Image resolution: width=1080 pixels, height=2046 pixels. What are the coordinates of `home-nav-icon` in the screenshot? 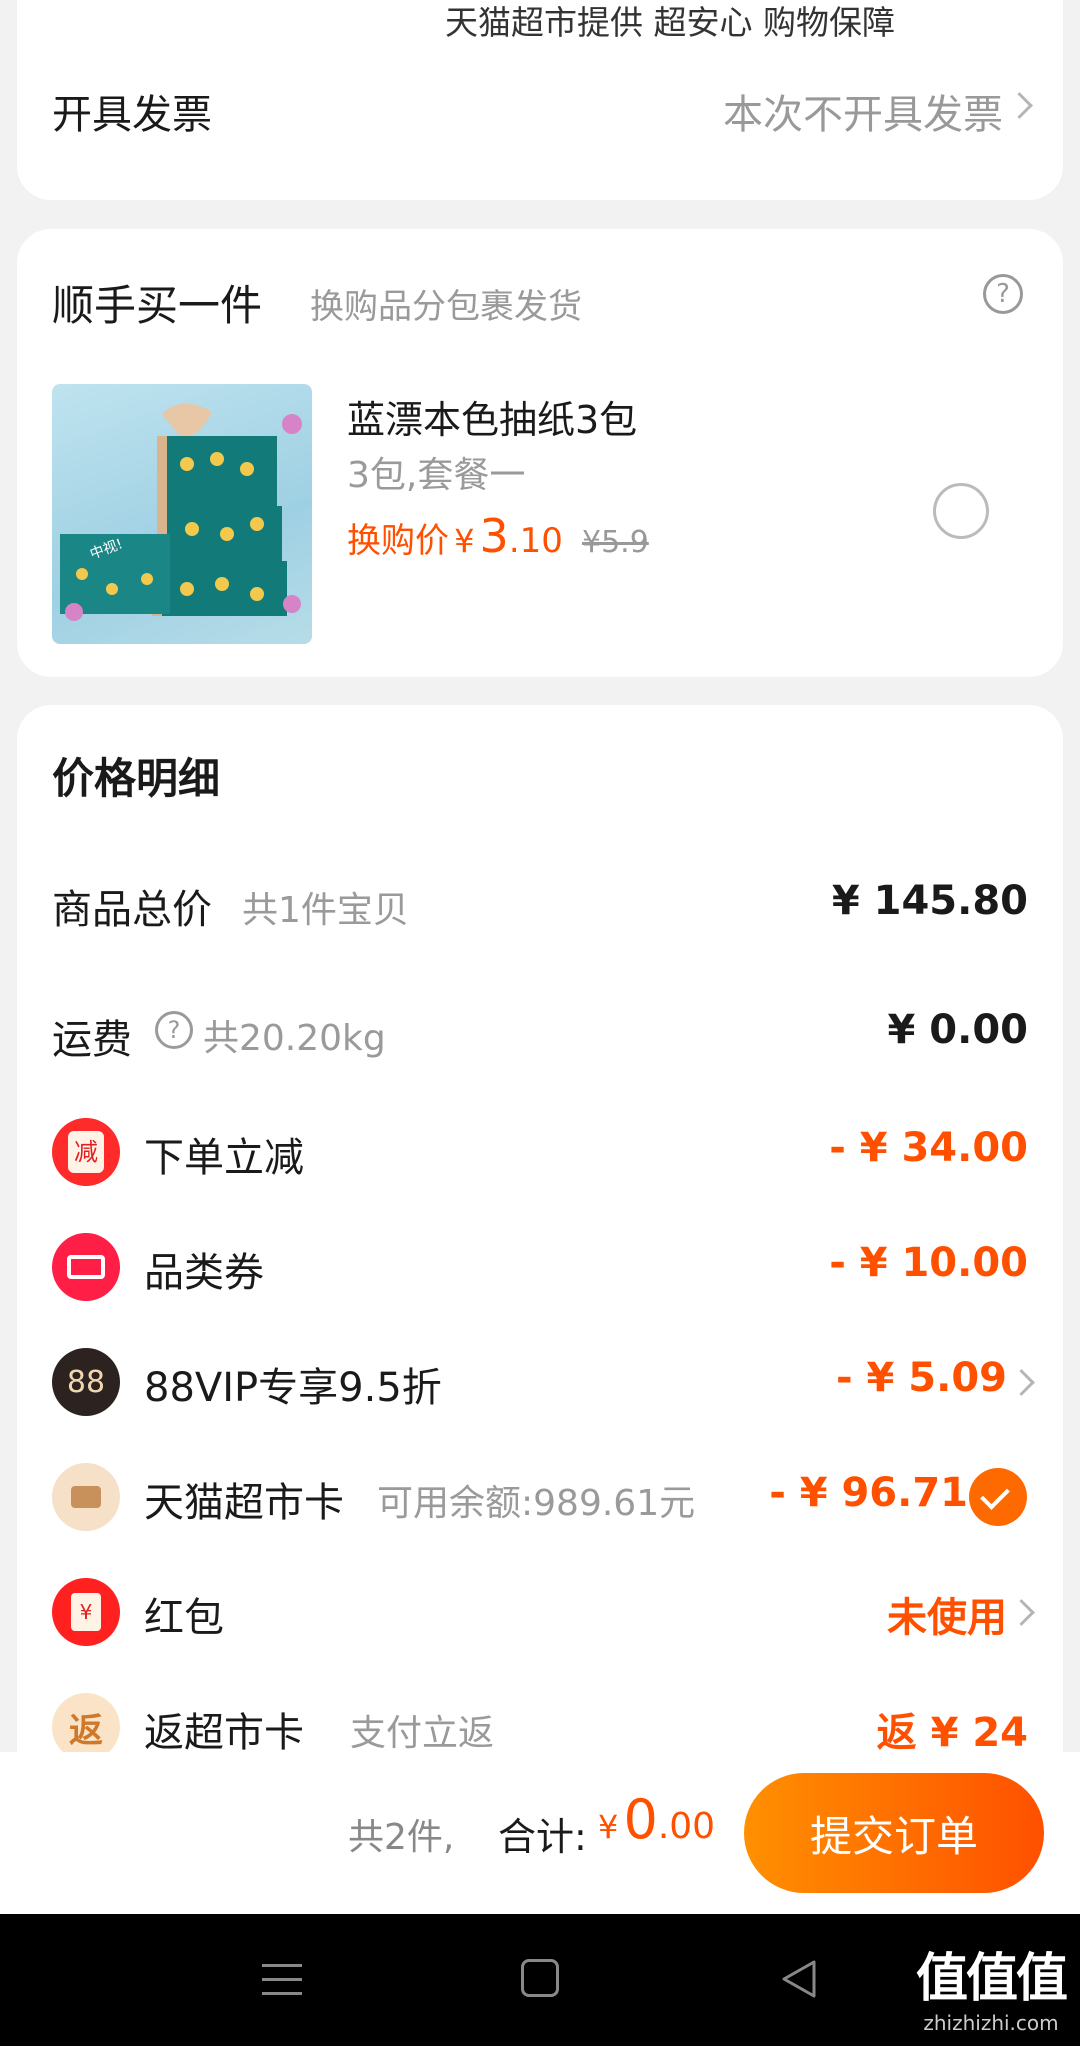 It's located at (540, 1978).